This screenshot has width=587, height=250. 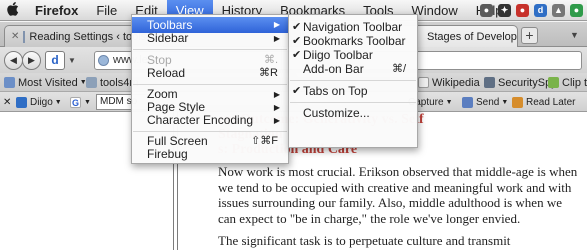 I want to click on read-later-button: Read Later, so click(x=543, y=102).